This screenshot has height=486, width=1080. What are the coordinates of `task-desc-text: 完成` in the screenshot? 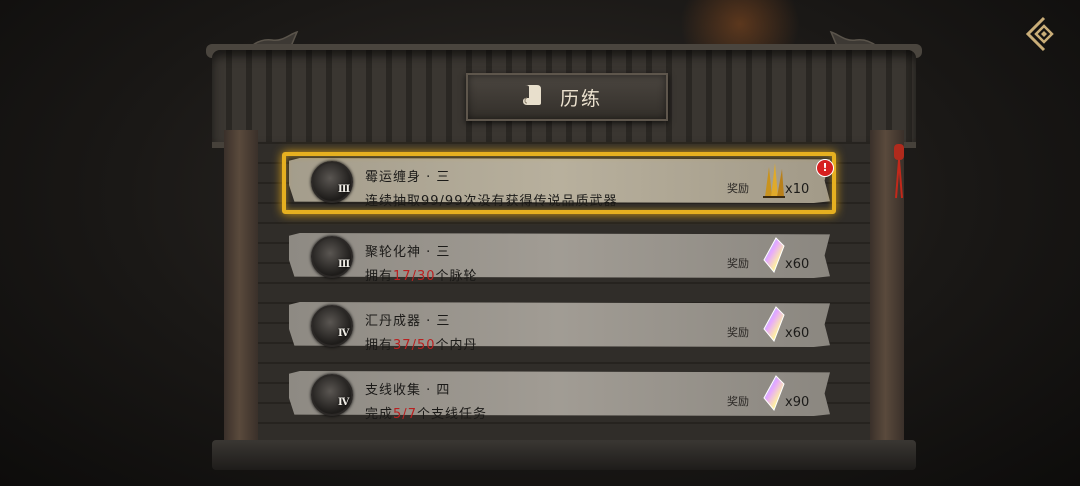 It's located at (379, 414).